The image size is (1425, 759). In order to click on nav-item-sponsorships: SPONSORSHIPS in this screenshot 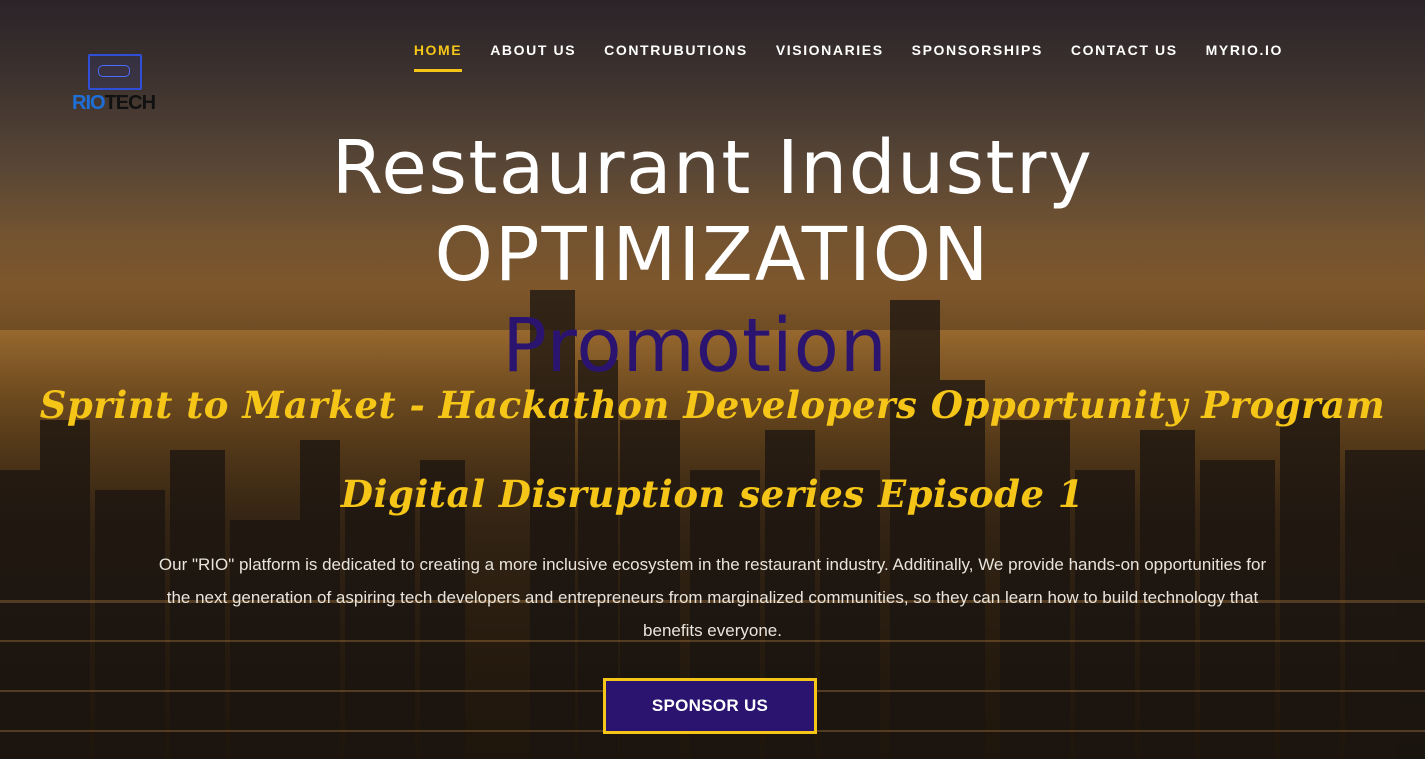, I will do `click(977, 57)`.